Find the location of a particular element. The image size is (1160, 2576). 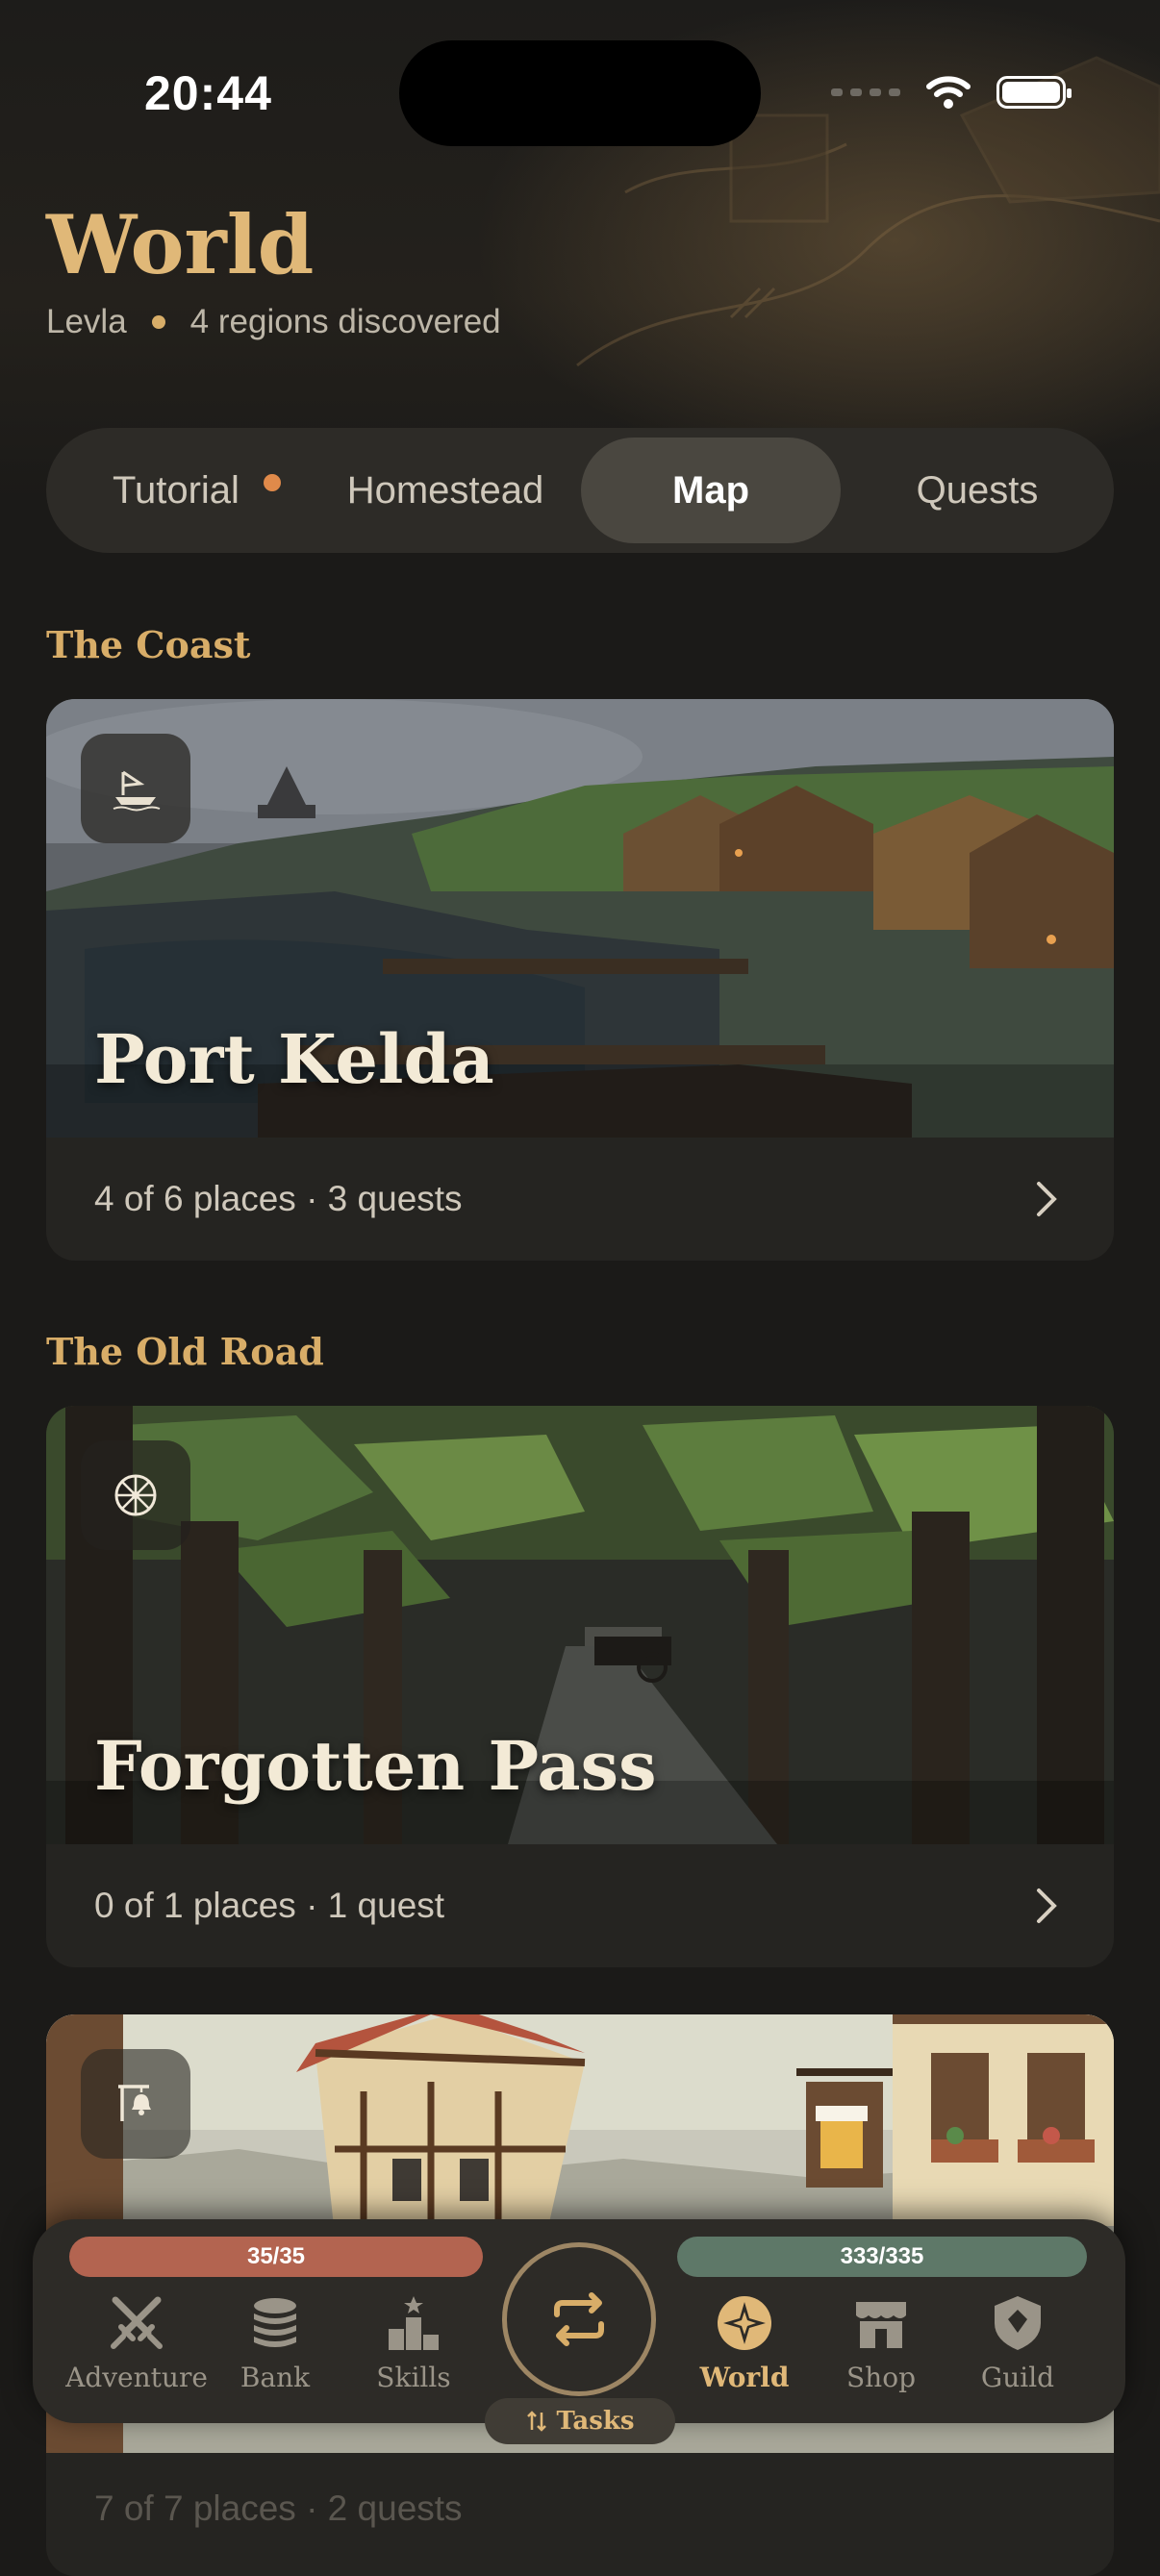

tab-tutorial: Tutorial is located at coordinates (176, 490).